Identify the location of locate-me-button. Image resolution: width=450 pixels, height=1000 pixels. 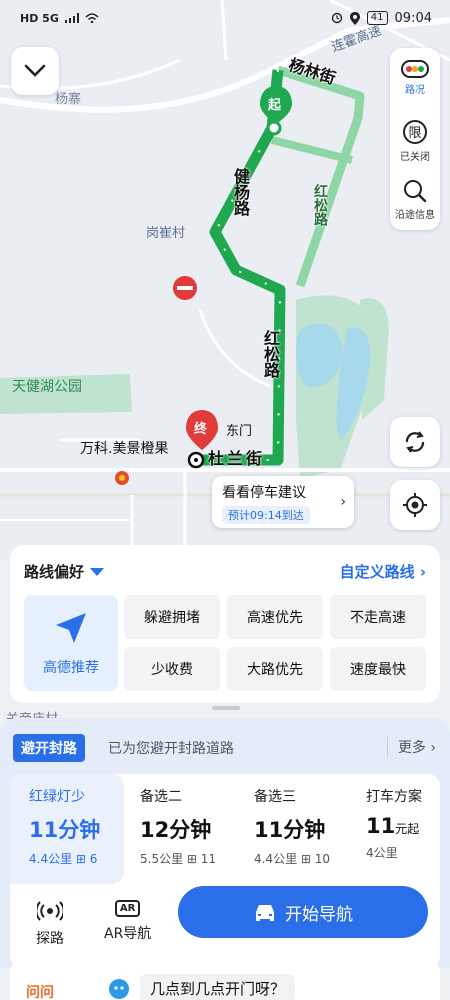
(415, 505).